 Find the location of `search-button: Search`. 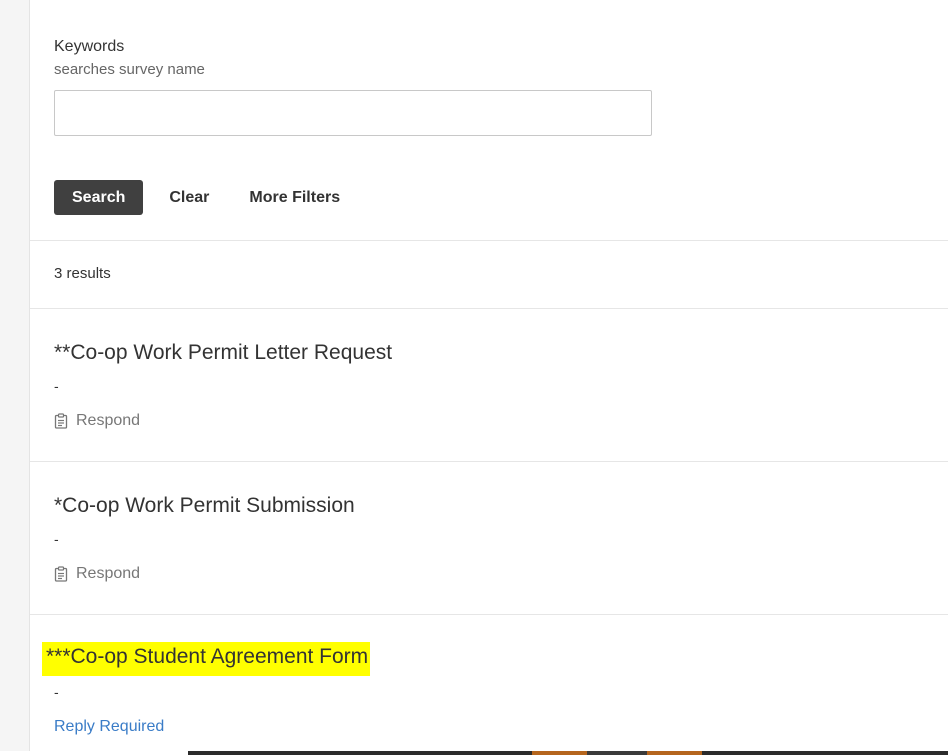

search-button: Search is located at coordinates (99, 197).